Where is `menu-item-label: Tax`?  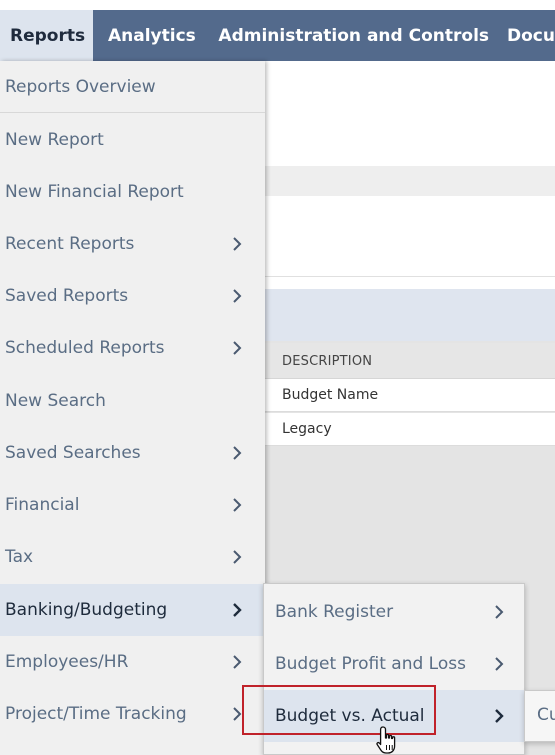
menu-item-label: Tax is located at coordinates (19, 557).